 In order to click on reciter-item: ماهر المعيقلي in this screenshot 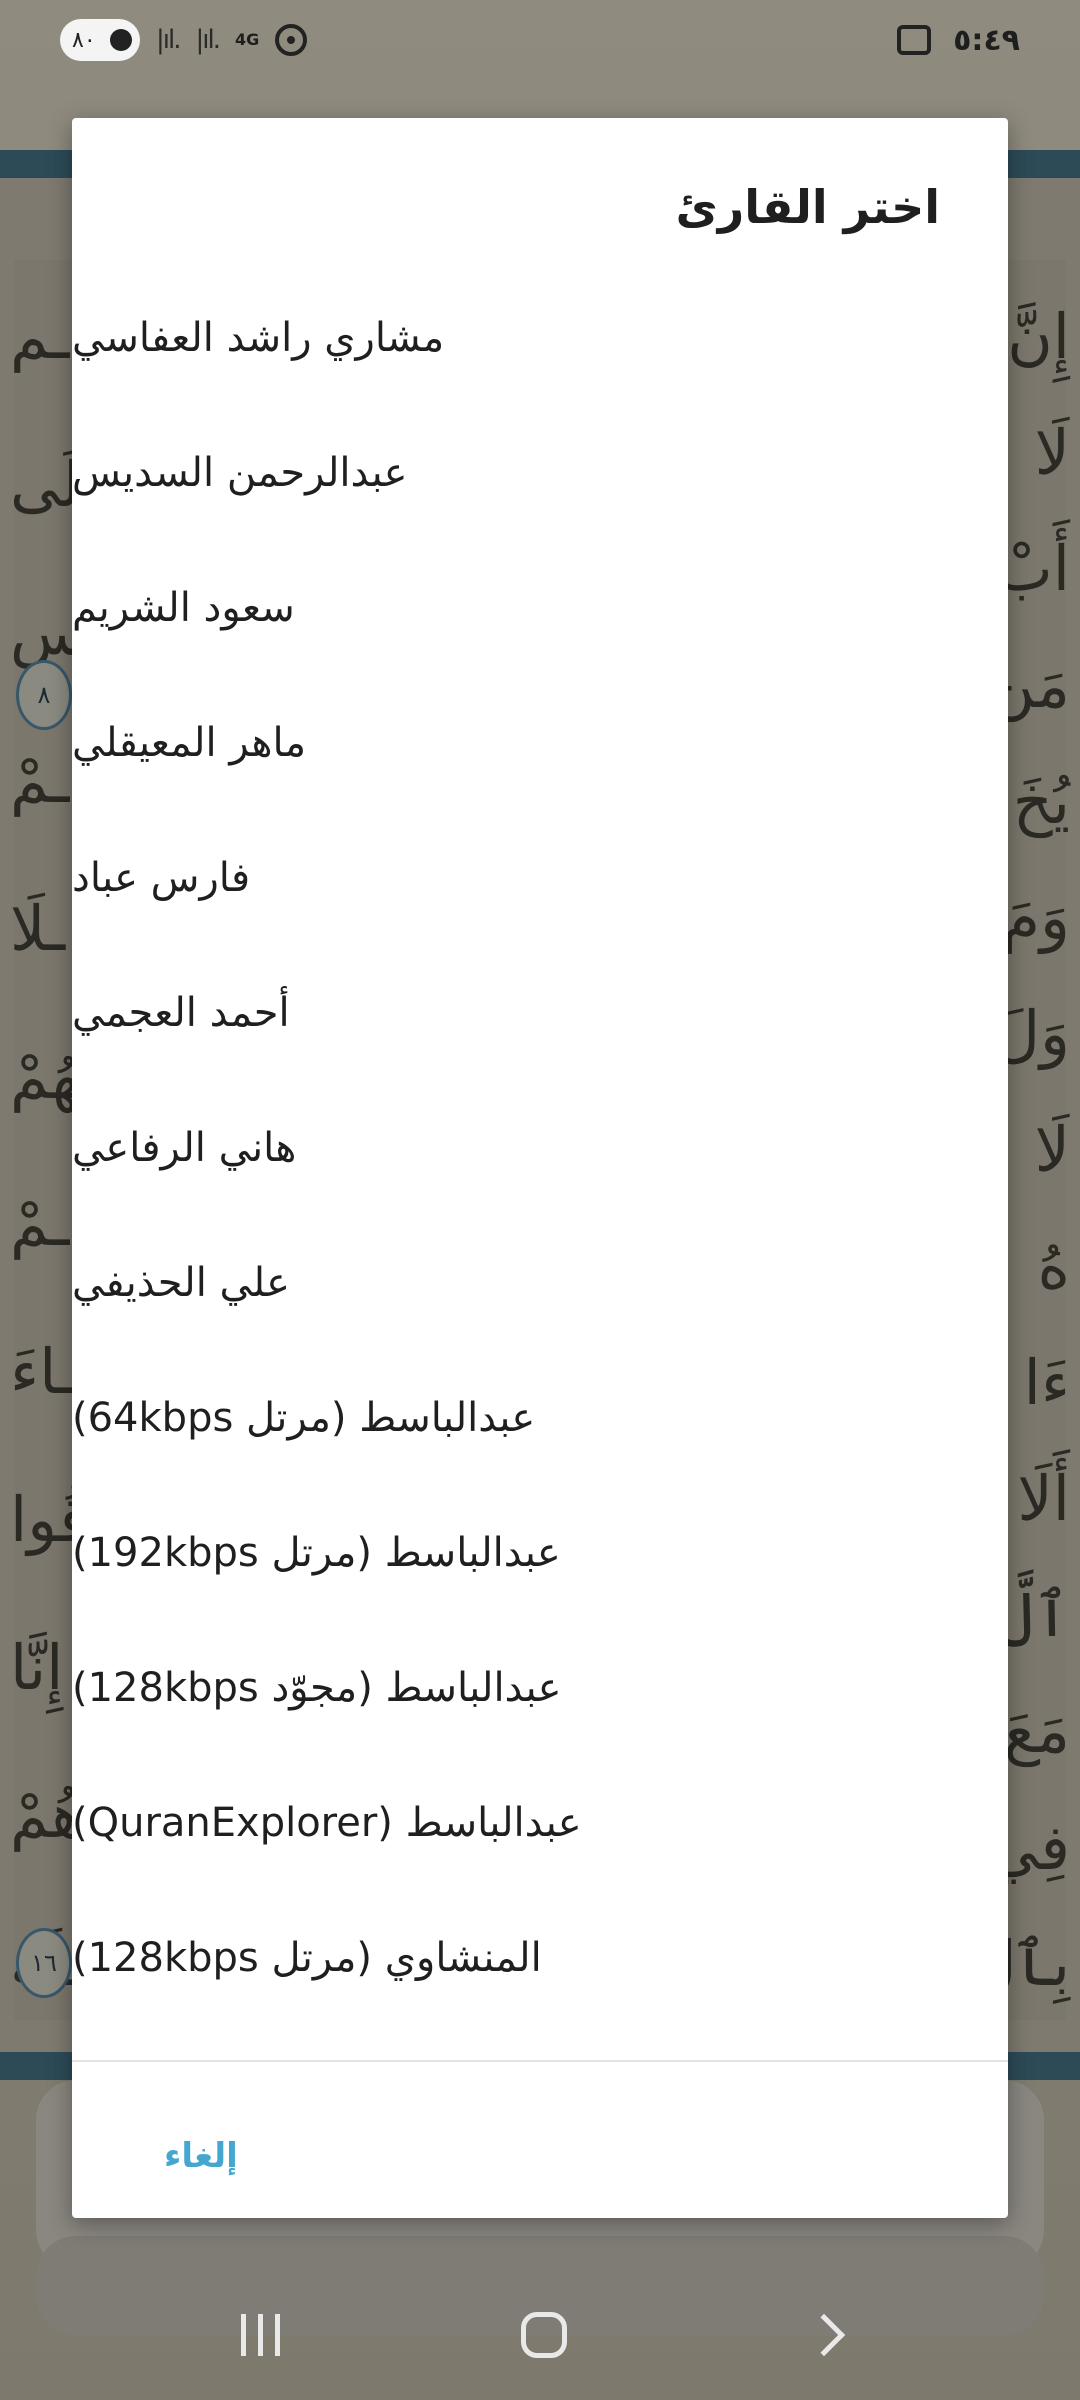, I will do `click(540, 742)`.